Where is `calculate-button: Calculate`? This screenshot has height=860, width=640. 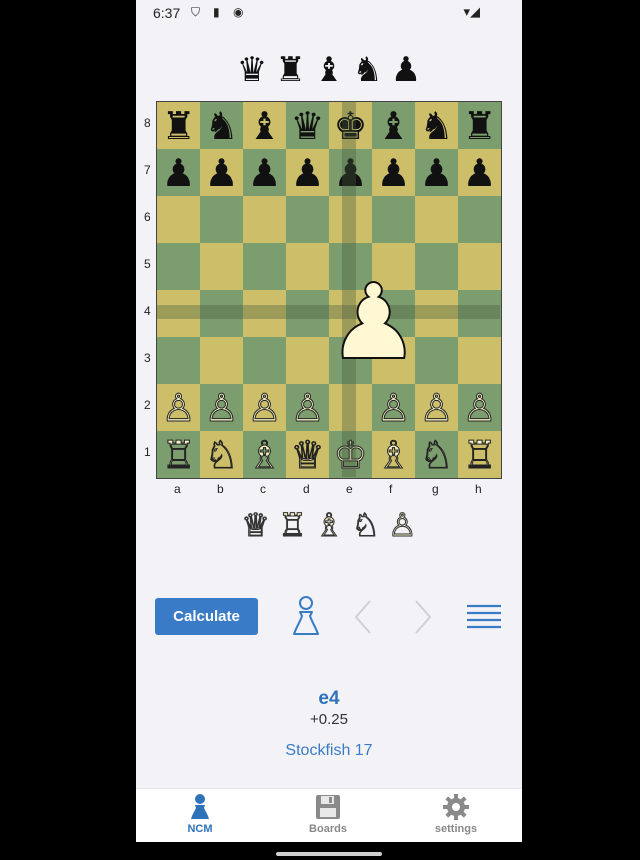 calculate-button: Calculate is located at coordinates (206, 616).